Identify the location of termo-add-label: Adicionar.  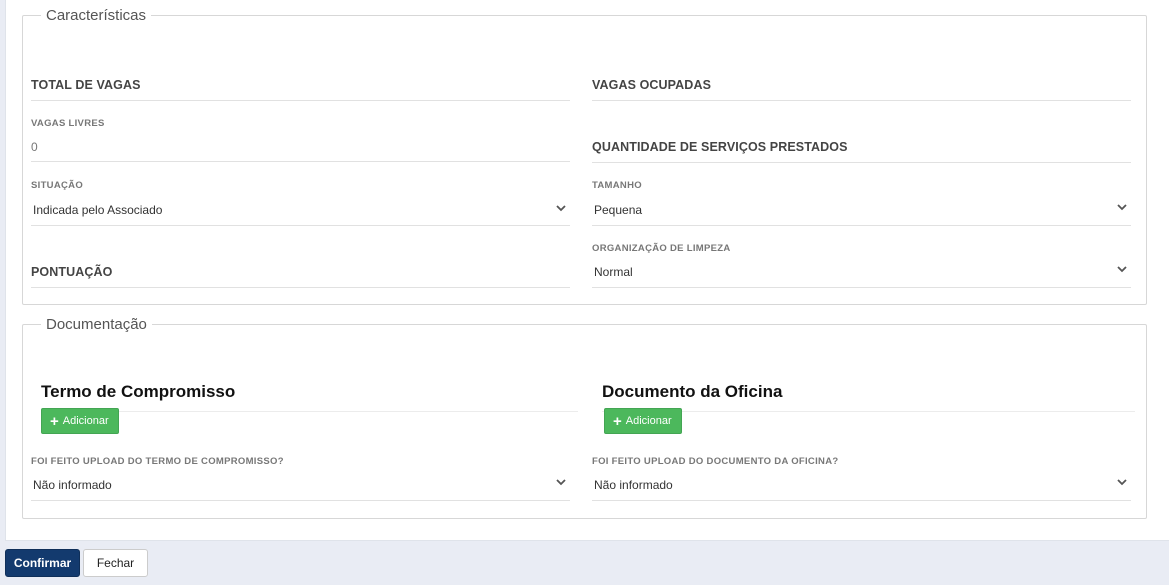
(85, 421).